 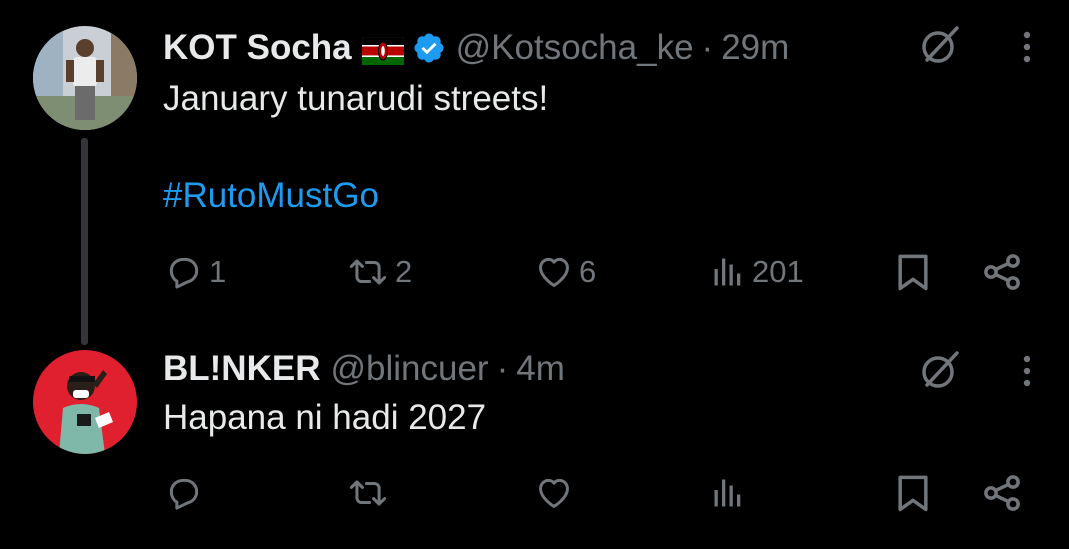 What do you see at coordinates (755, 48) in the screenshot?
I see `timestamp: 29m` at bounding box center [755, 48].